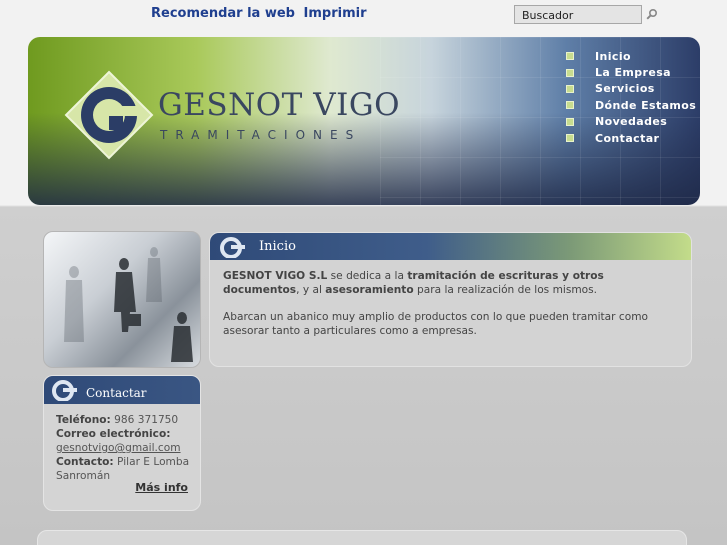 The width and height of the screenshot is (727, 545). I want to click on contact-title: Contactar, so click(116, 393).